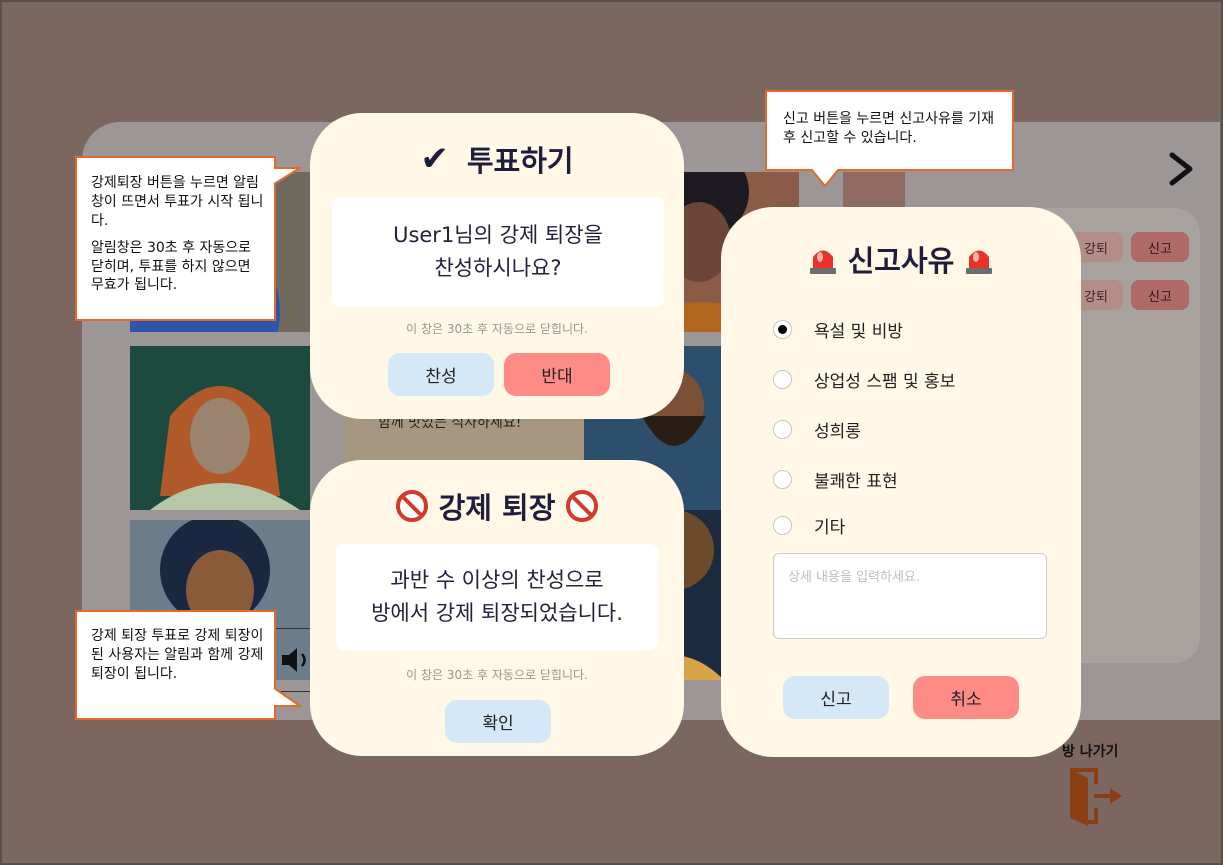  I want to click on check-icon: ✔, so click(434, 159).